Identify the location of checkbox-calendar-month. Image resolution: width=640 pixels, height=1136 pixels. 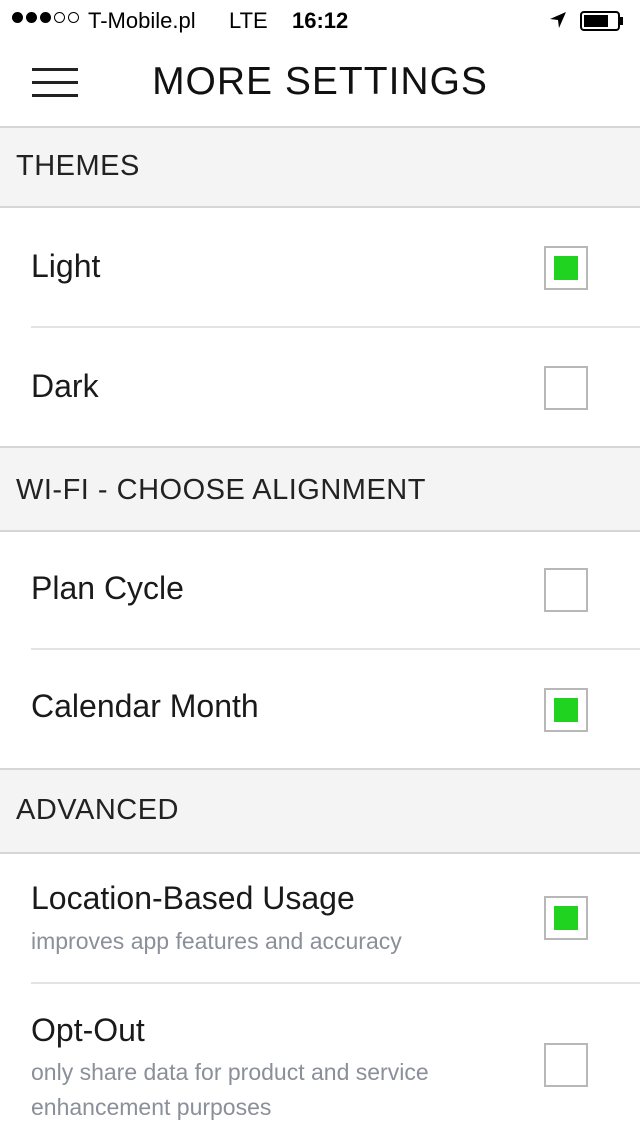
(566, 710).